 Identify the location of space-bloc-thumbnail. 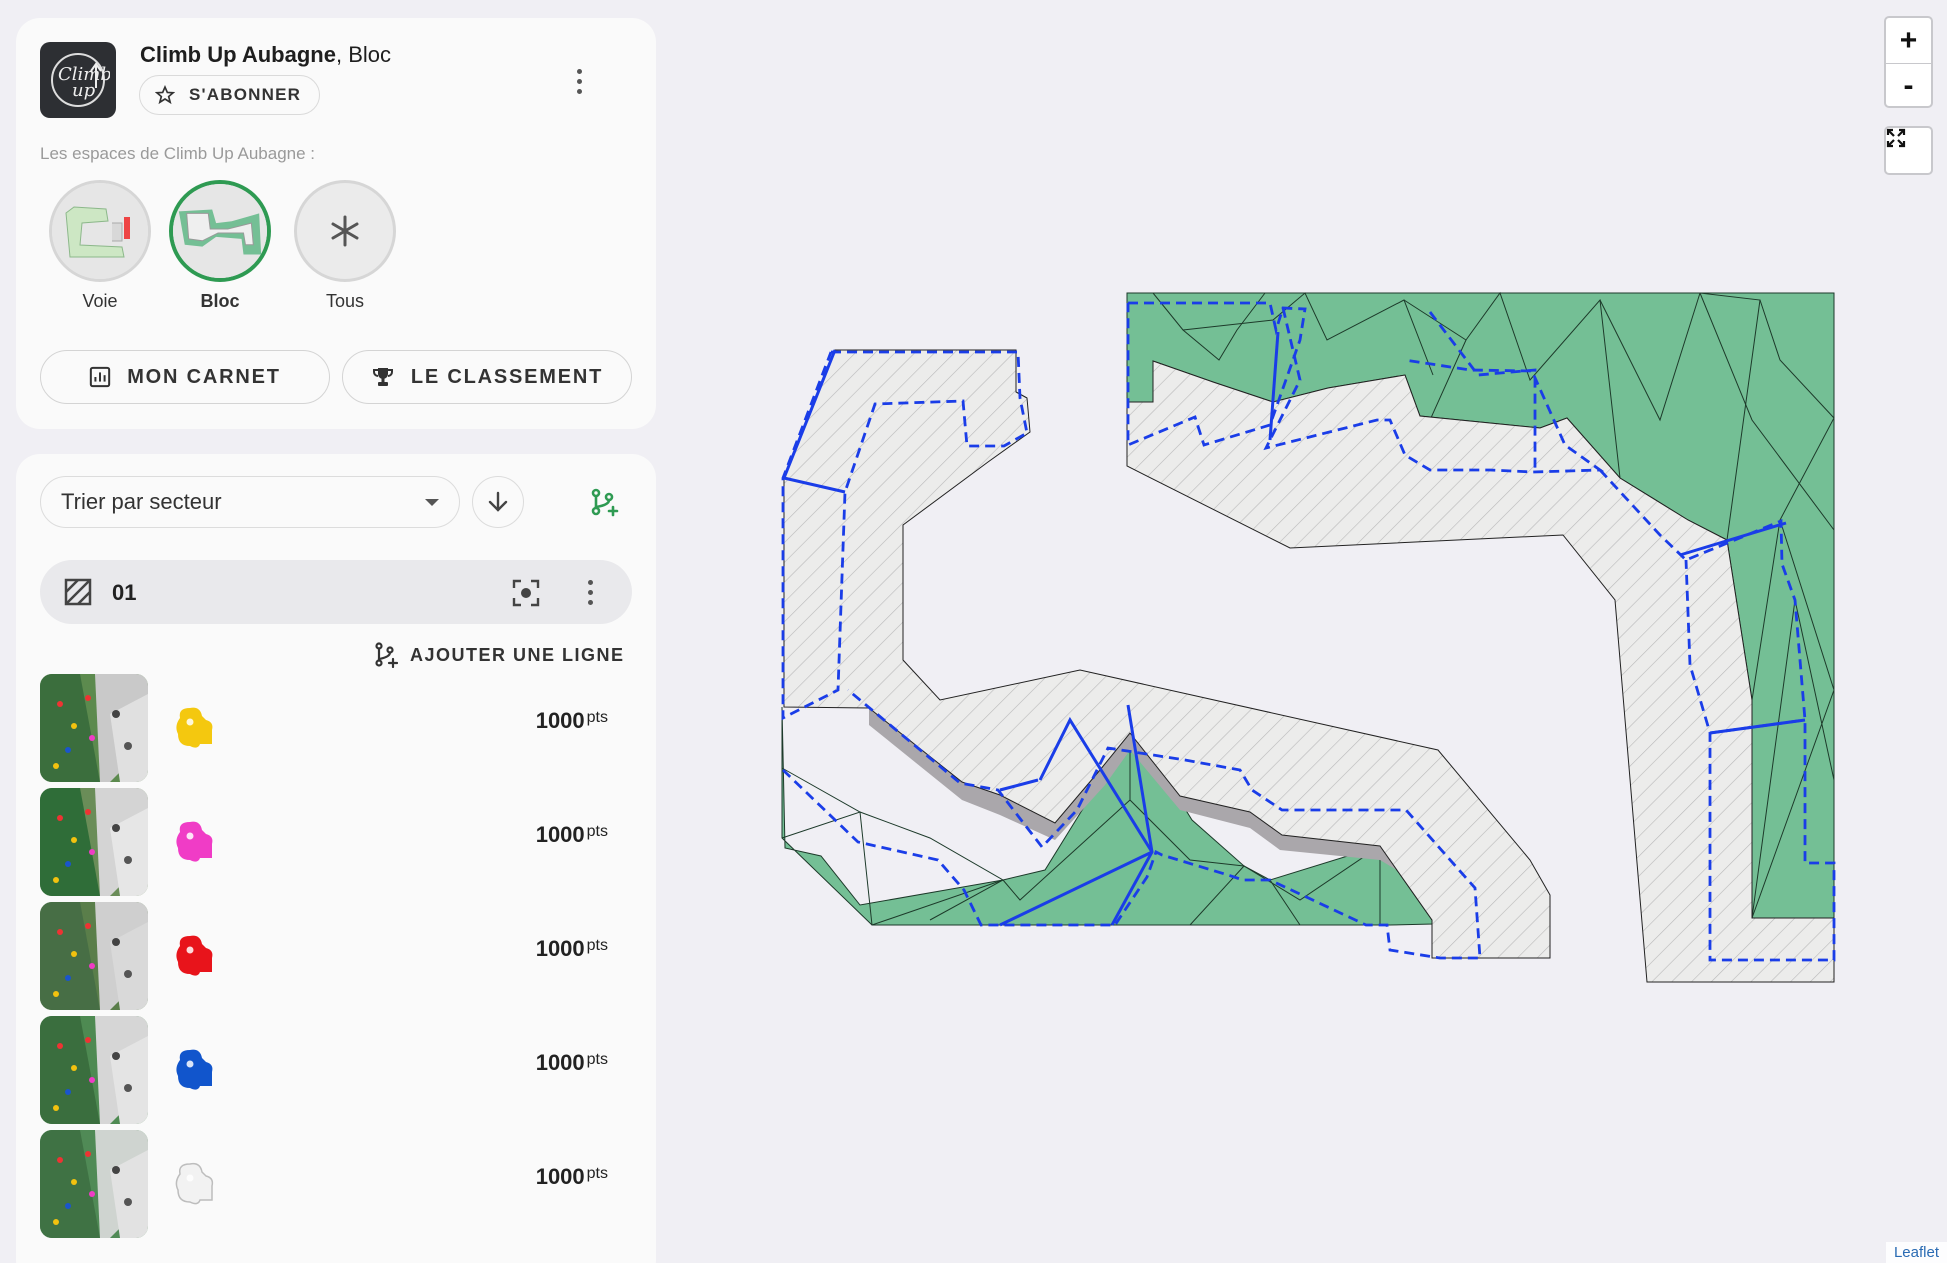
(220, 231).